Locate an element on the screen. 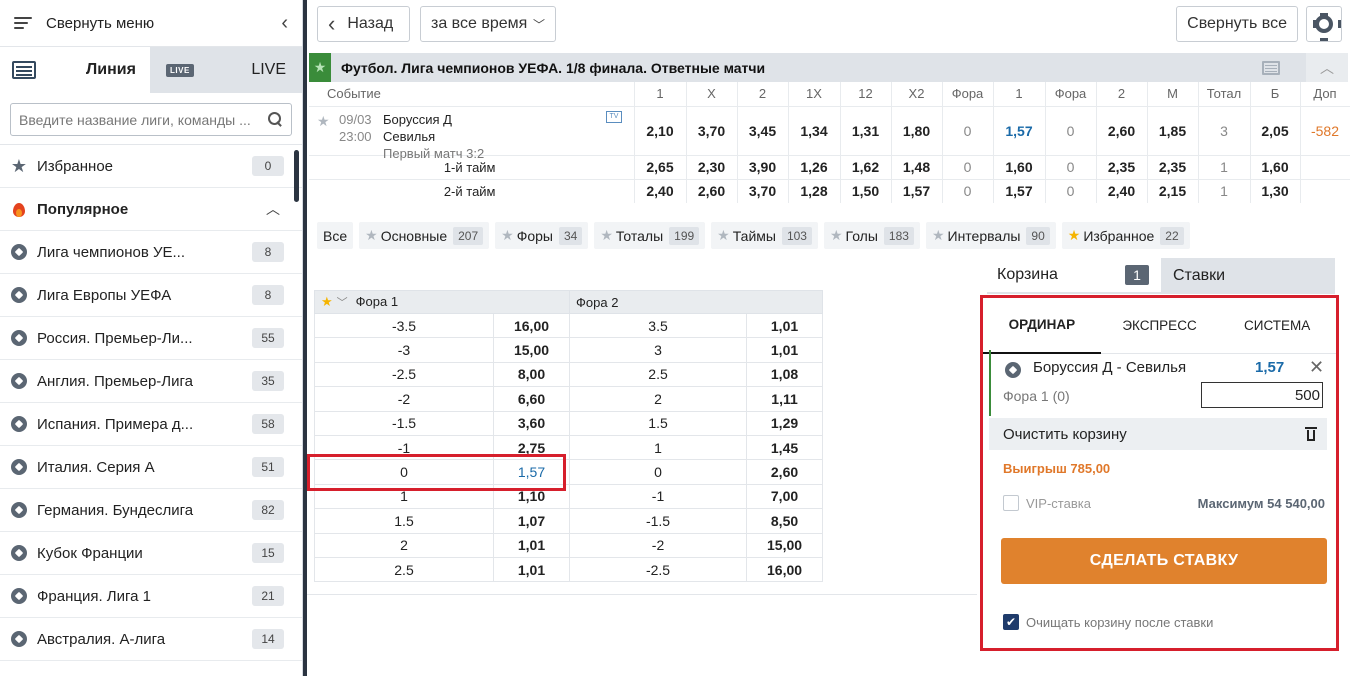 Image resolution: width=1350 pixels, height=676 pixels. tab-bet-type: СИСТЕМА is located at coordinates (1277, 326).